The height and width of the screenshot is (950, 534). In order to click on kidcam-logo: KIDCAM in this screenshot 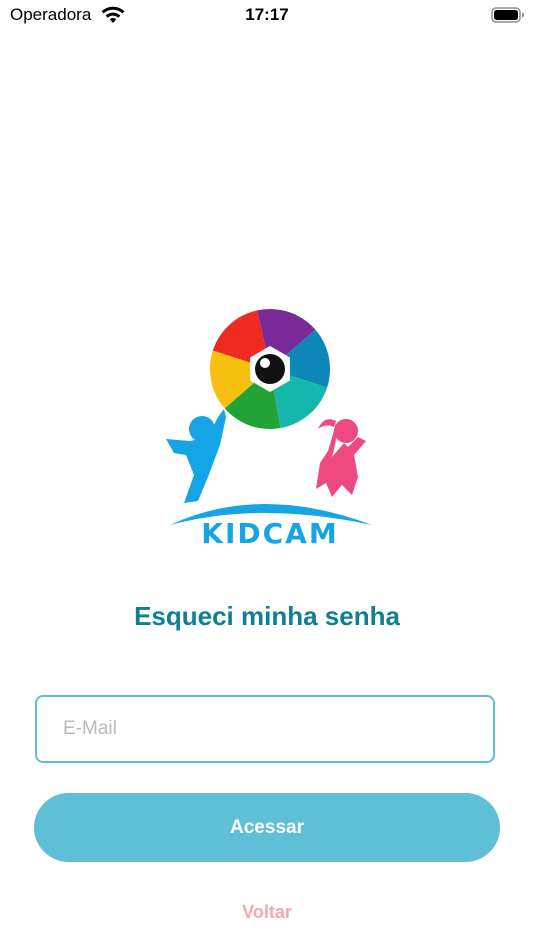, I will do `click(267, 430)`.